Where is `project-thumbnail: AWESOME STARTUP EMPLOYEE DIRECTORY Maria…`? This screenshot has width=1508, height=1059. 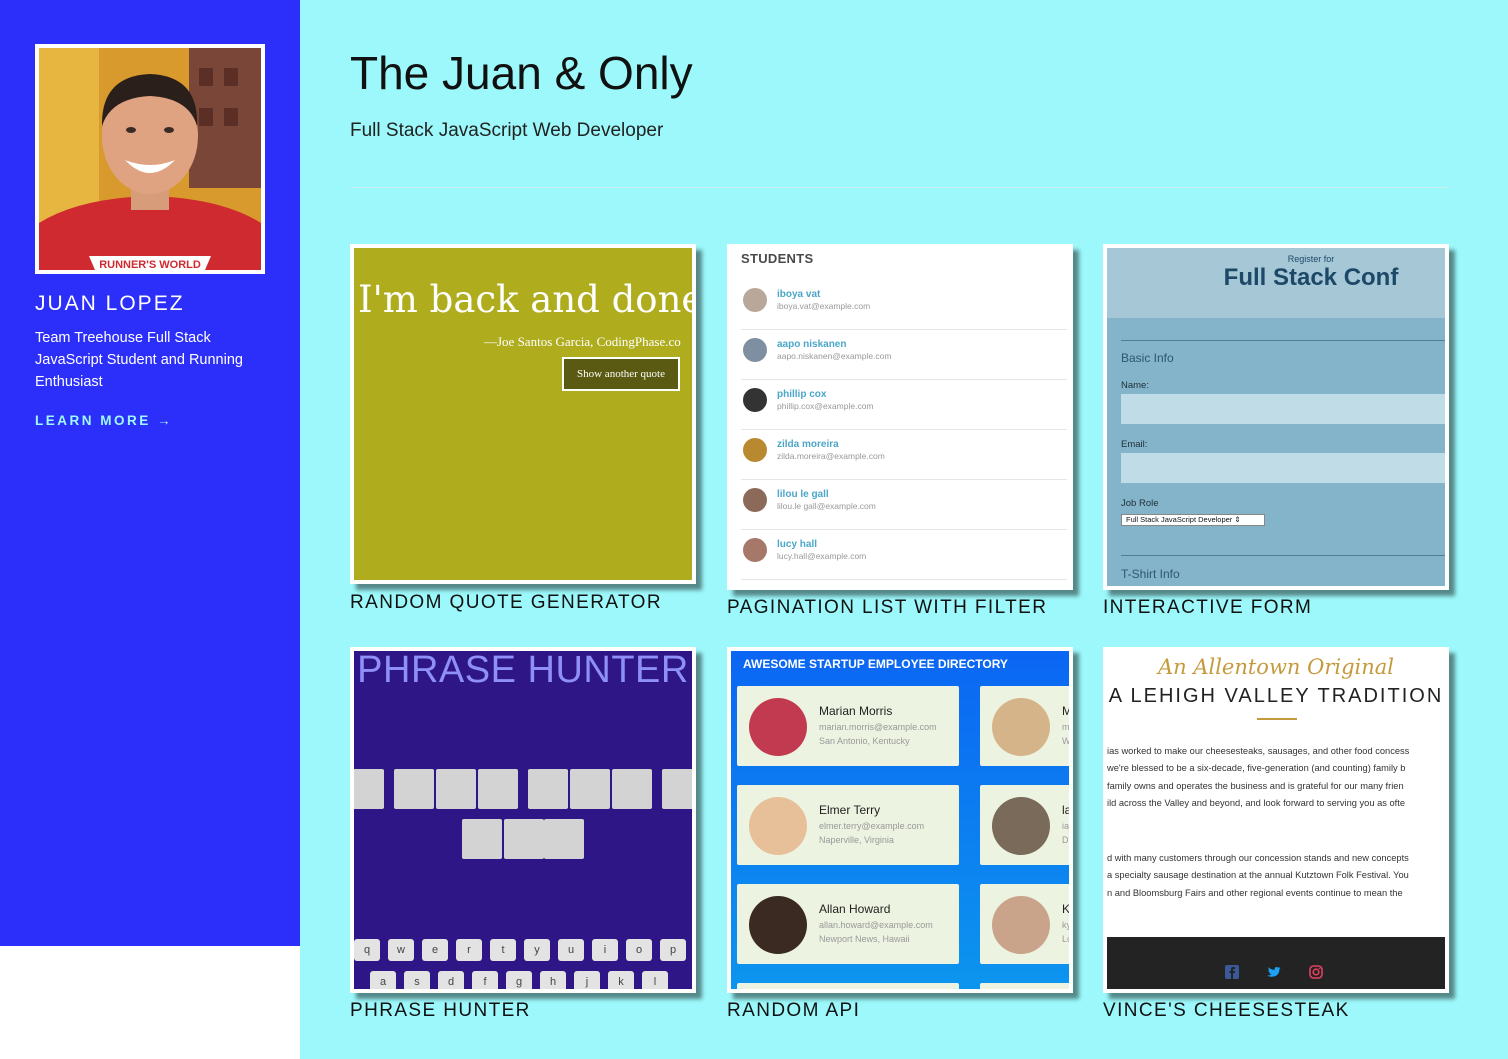
project-thumbnail: AWESOME STARTUP EMPLOYEE DIRECTORY Maria… is located at coordinates (900, 820).